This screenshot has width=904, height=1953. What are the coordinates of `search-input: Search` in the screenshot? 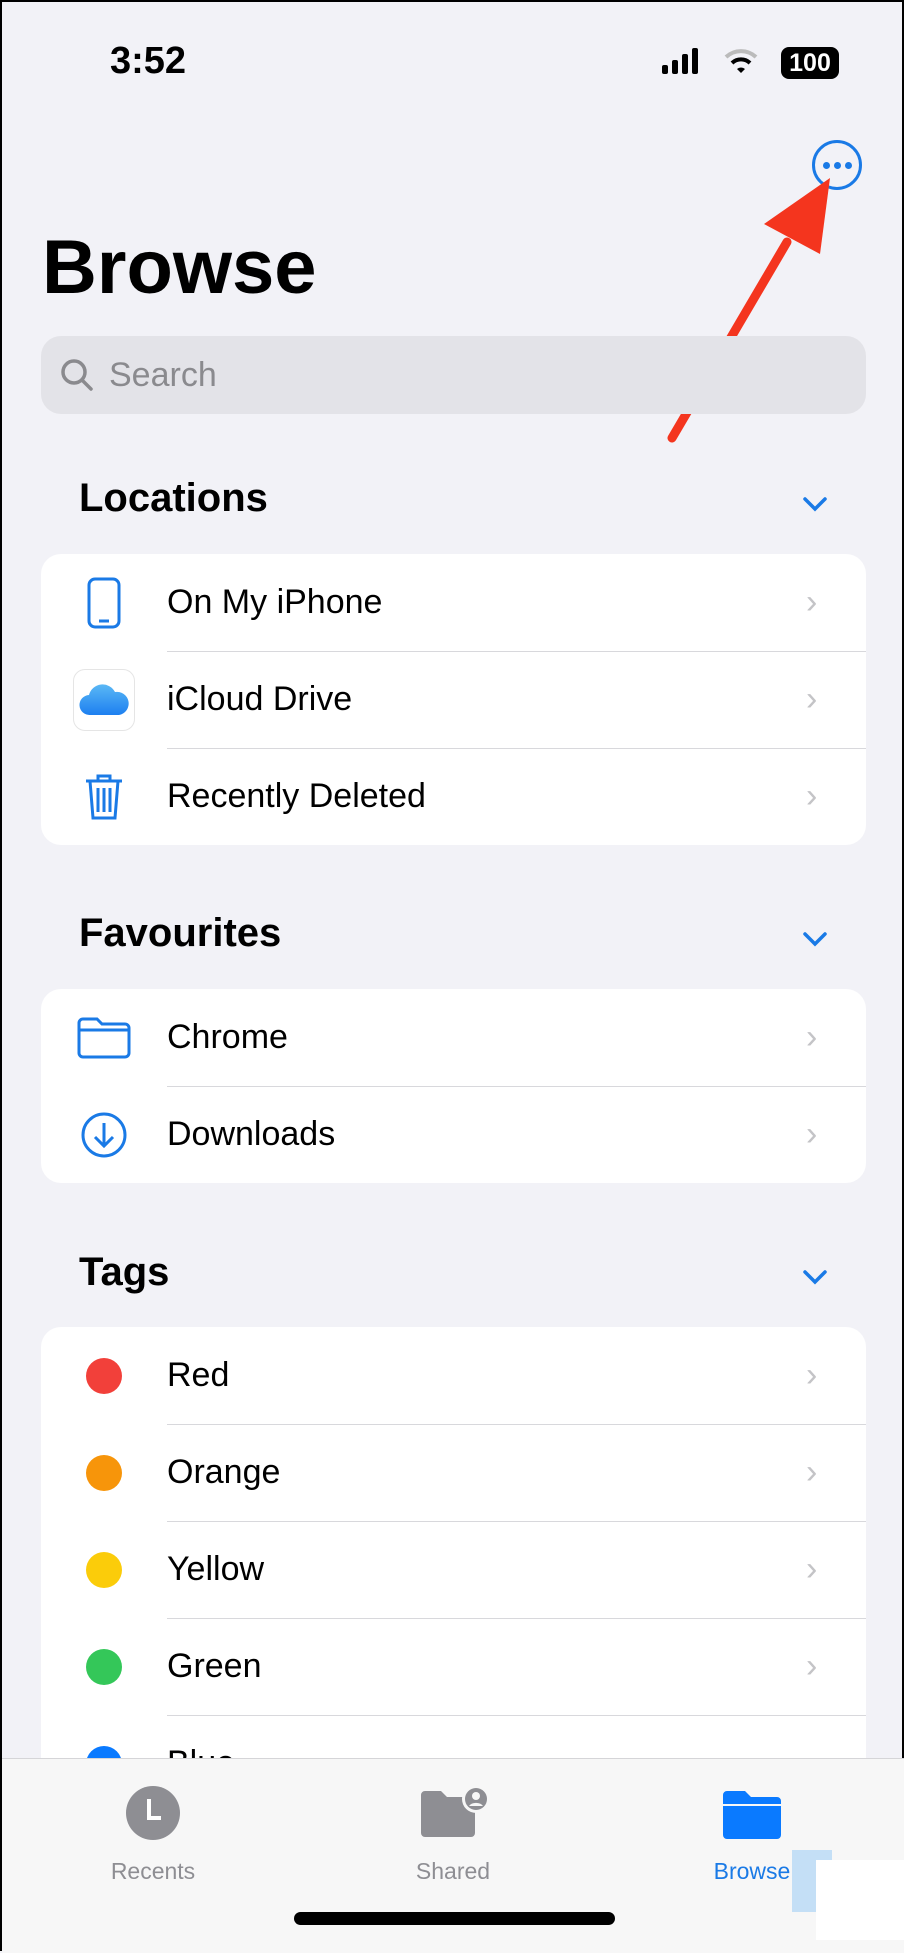 It's located at (453, 375).